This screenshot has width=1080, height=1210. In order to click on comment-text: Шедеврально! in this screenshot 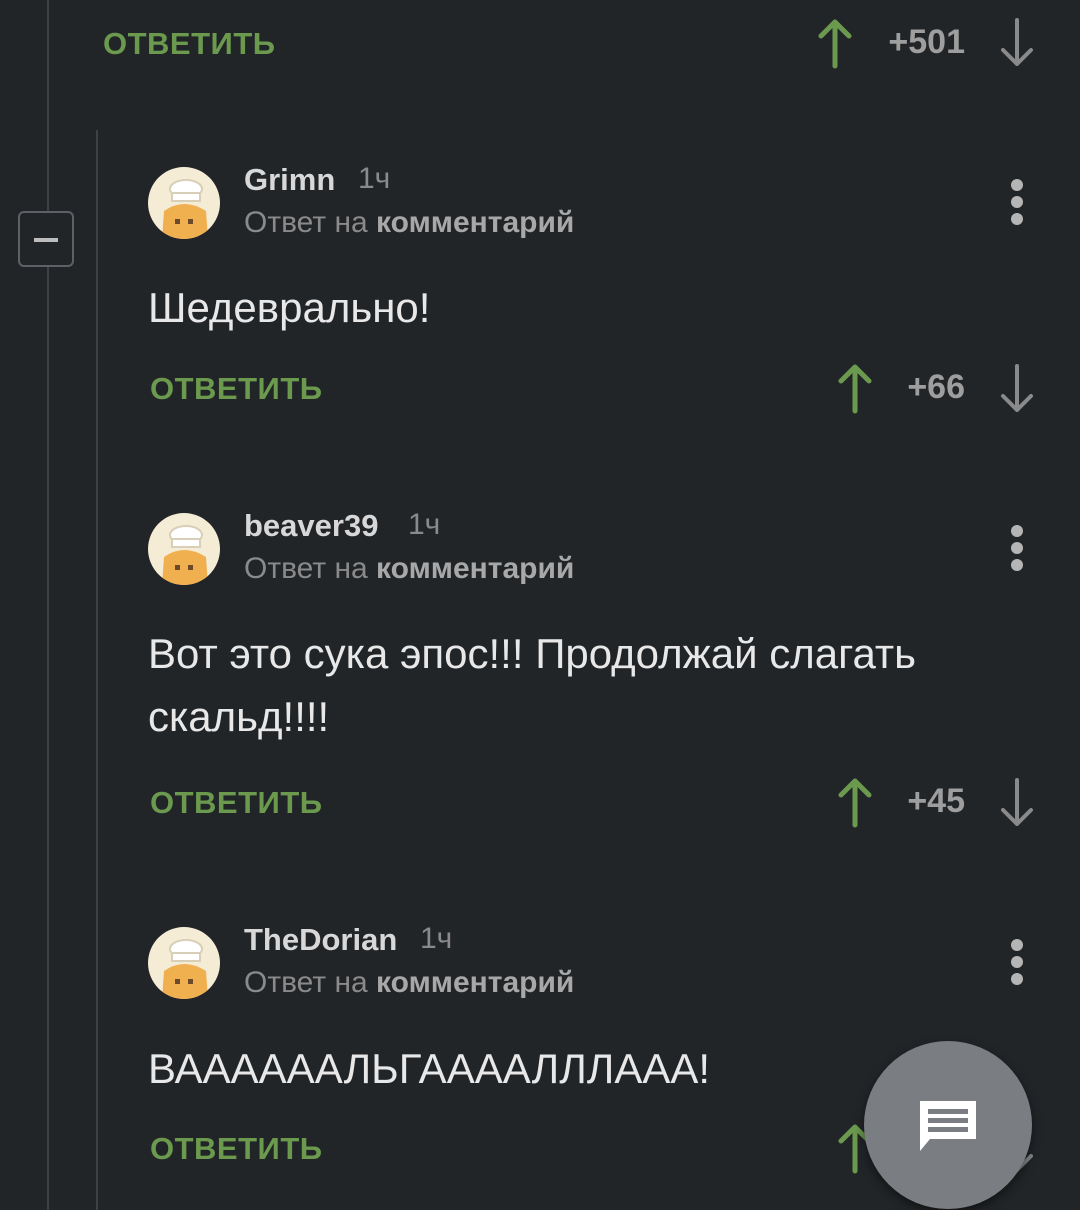, I will do `click(289, 307)`.